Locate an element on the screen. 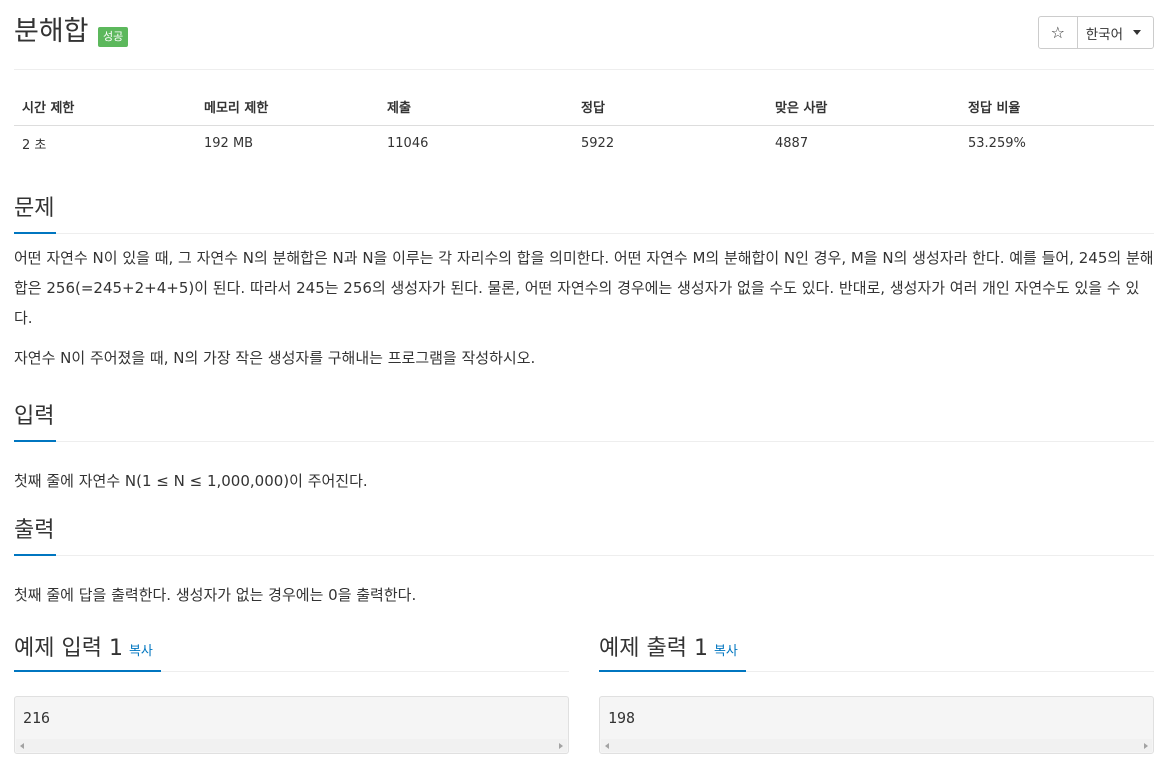 The image size is (1175, 774). header-button-group: ☆ 한국어 is located at coordinates (1095, 32).